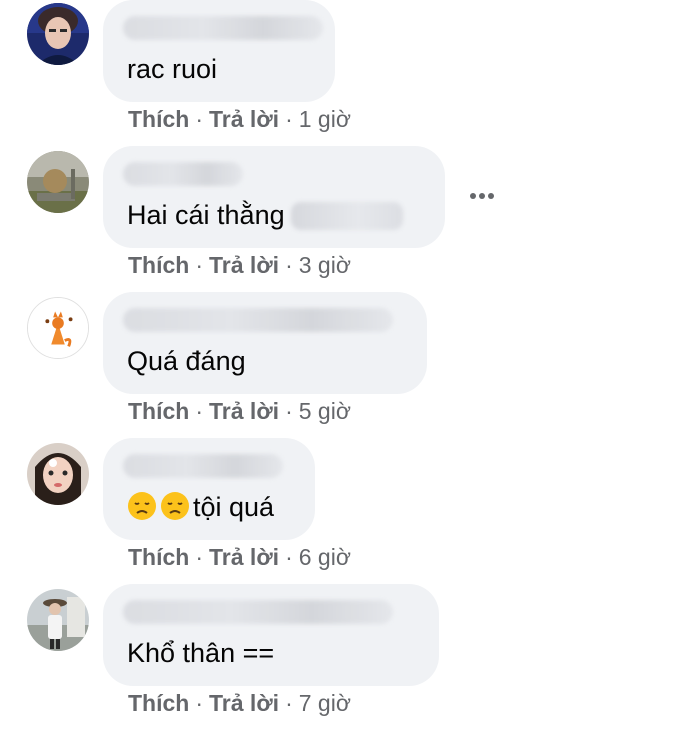 The width and height of the screenshot is (684, 742). Describe the element at coordinates (274, 197) in the screenshot. I see `comment-bubble: Hai cái thằng` at that location.